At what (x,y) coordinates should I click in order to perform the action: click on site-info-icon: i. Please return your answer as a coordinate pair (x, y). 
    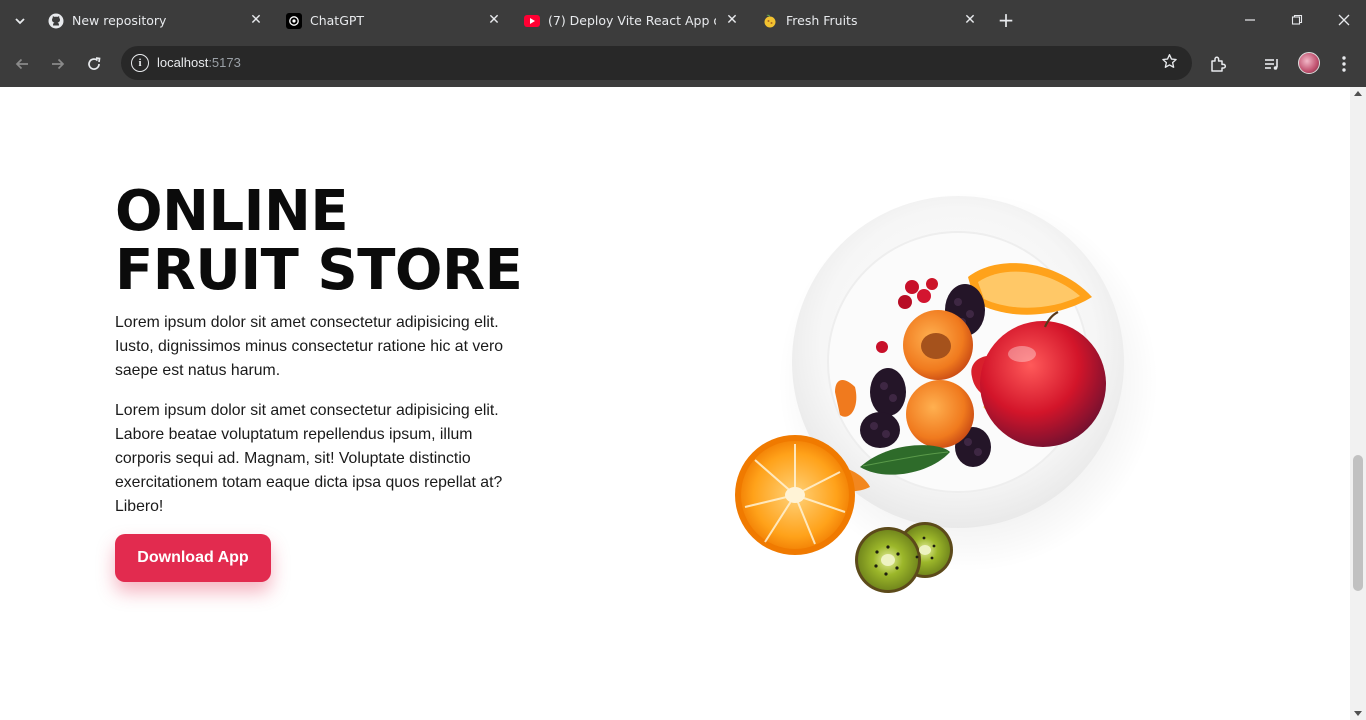
    Looking at the image, I should click on (140, 63).